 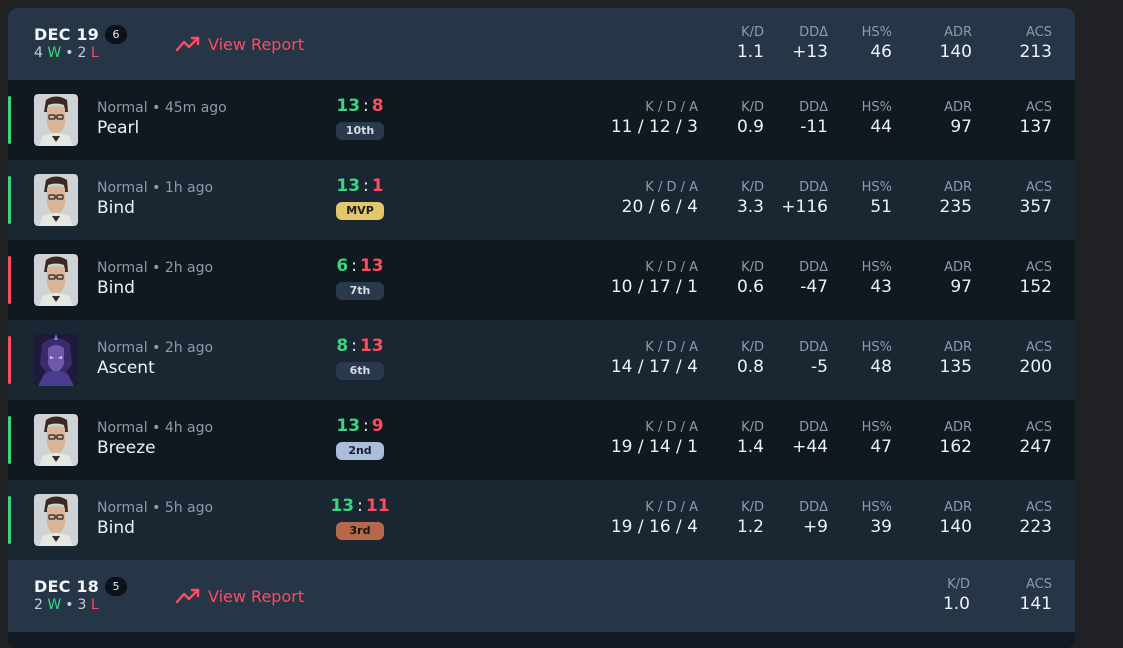 I want to click on match-hs: HS% 39, so click(x=870, y=519).